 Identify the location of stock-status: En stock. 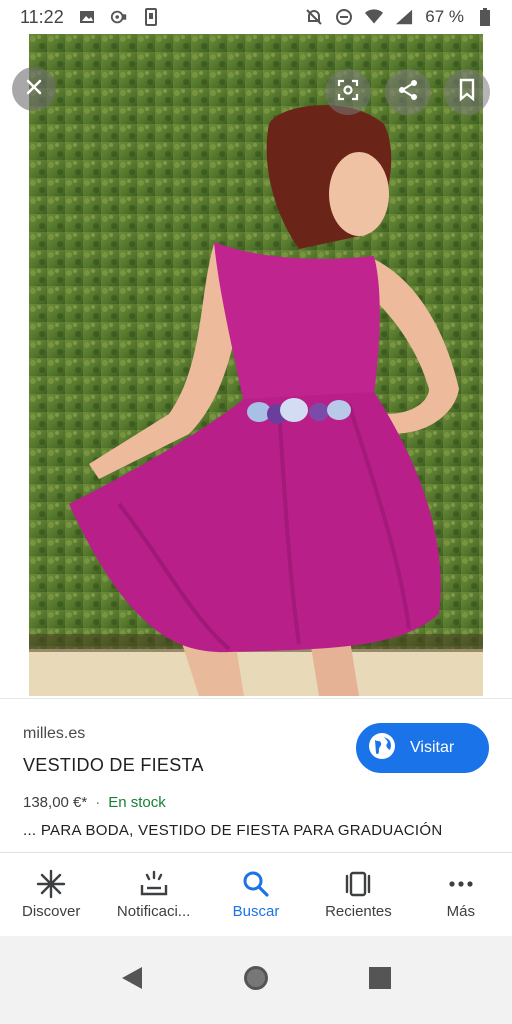
(137, 802).